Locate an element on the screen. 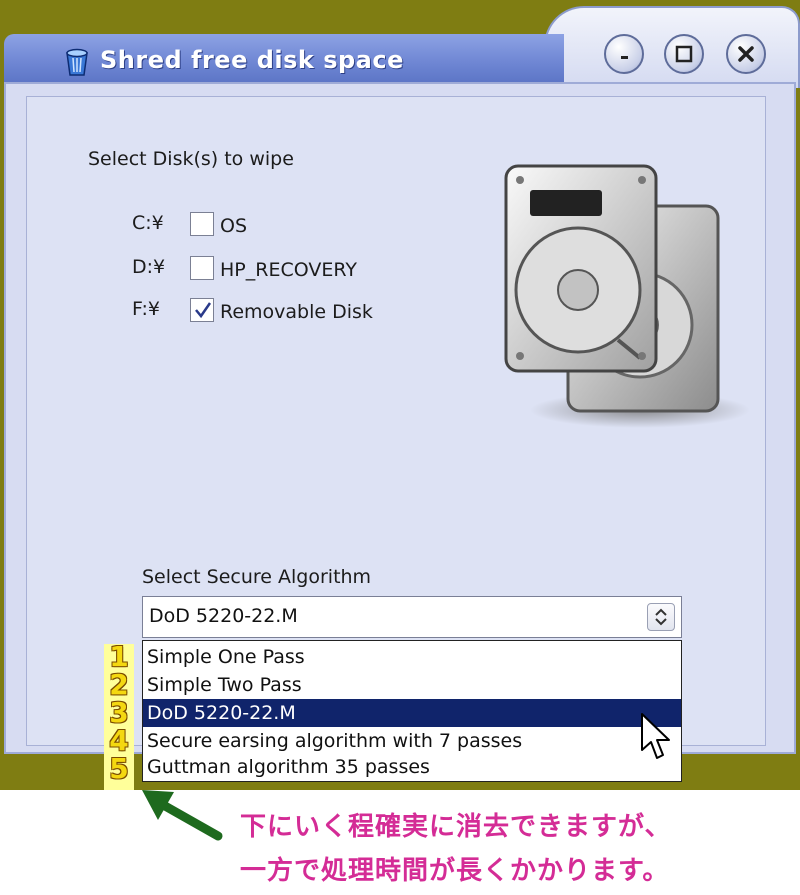  checkbox-label-removable-disk: Removable Disk is located at coordinates (296, 312).